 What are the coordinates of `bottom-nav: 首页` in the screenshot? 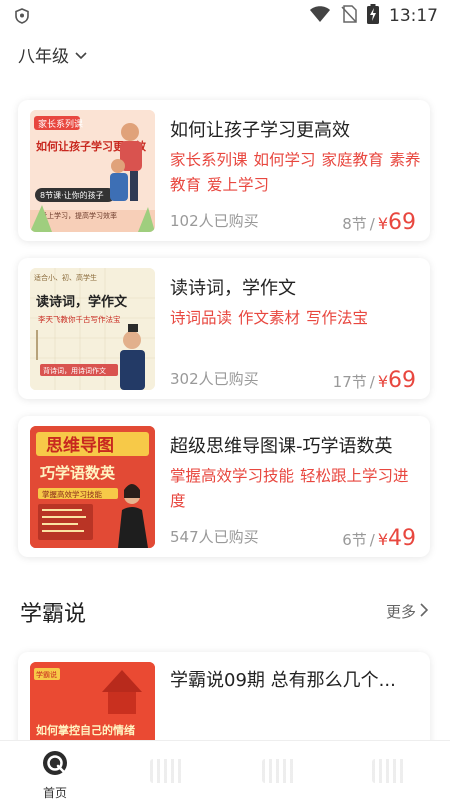 It's located at (225, 770).